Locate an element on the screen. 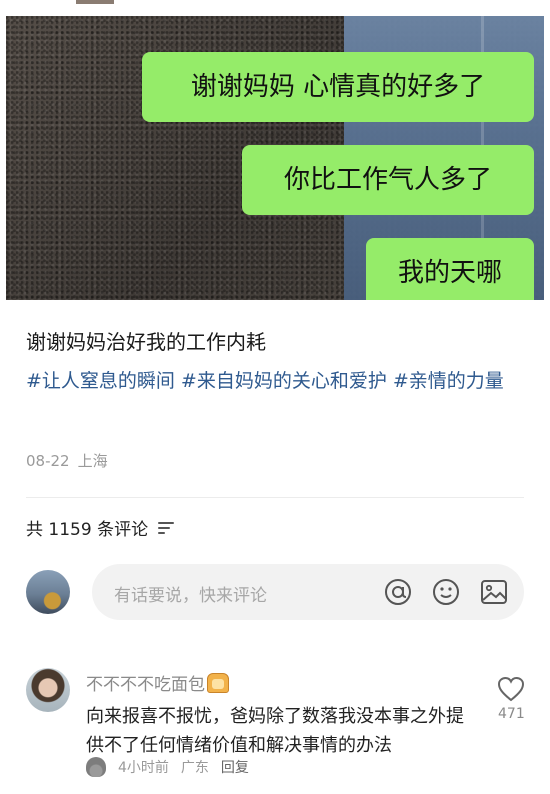  comment-count: 共 1159 条评论 is located at coordinates (87, 530).